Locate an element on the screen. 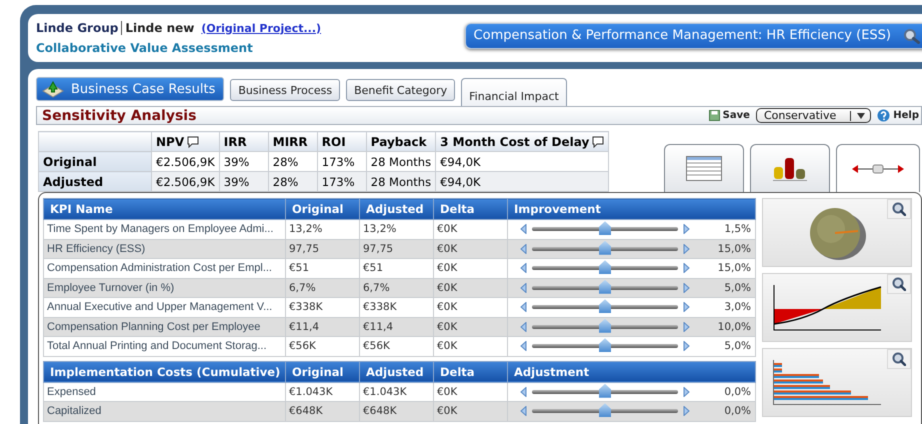 The image size is (922, 424). table-cell: €11,4 is located at coordinates (323, 326).